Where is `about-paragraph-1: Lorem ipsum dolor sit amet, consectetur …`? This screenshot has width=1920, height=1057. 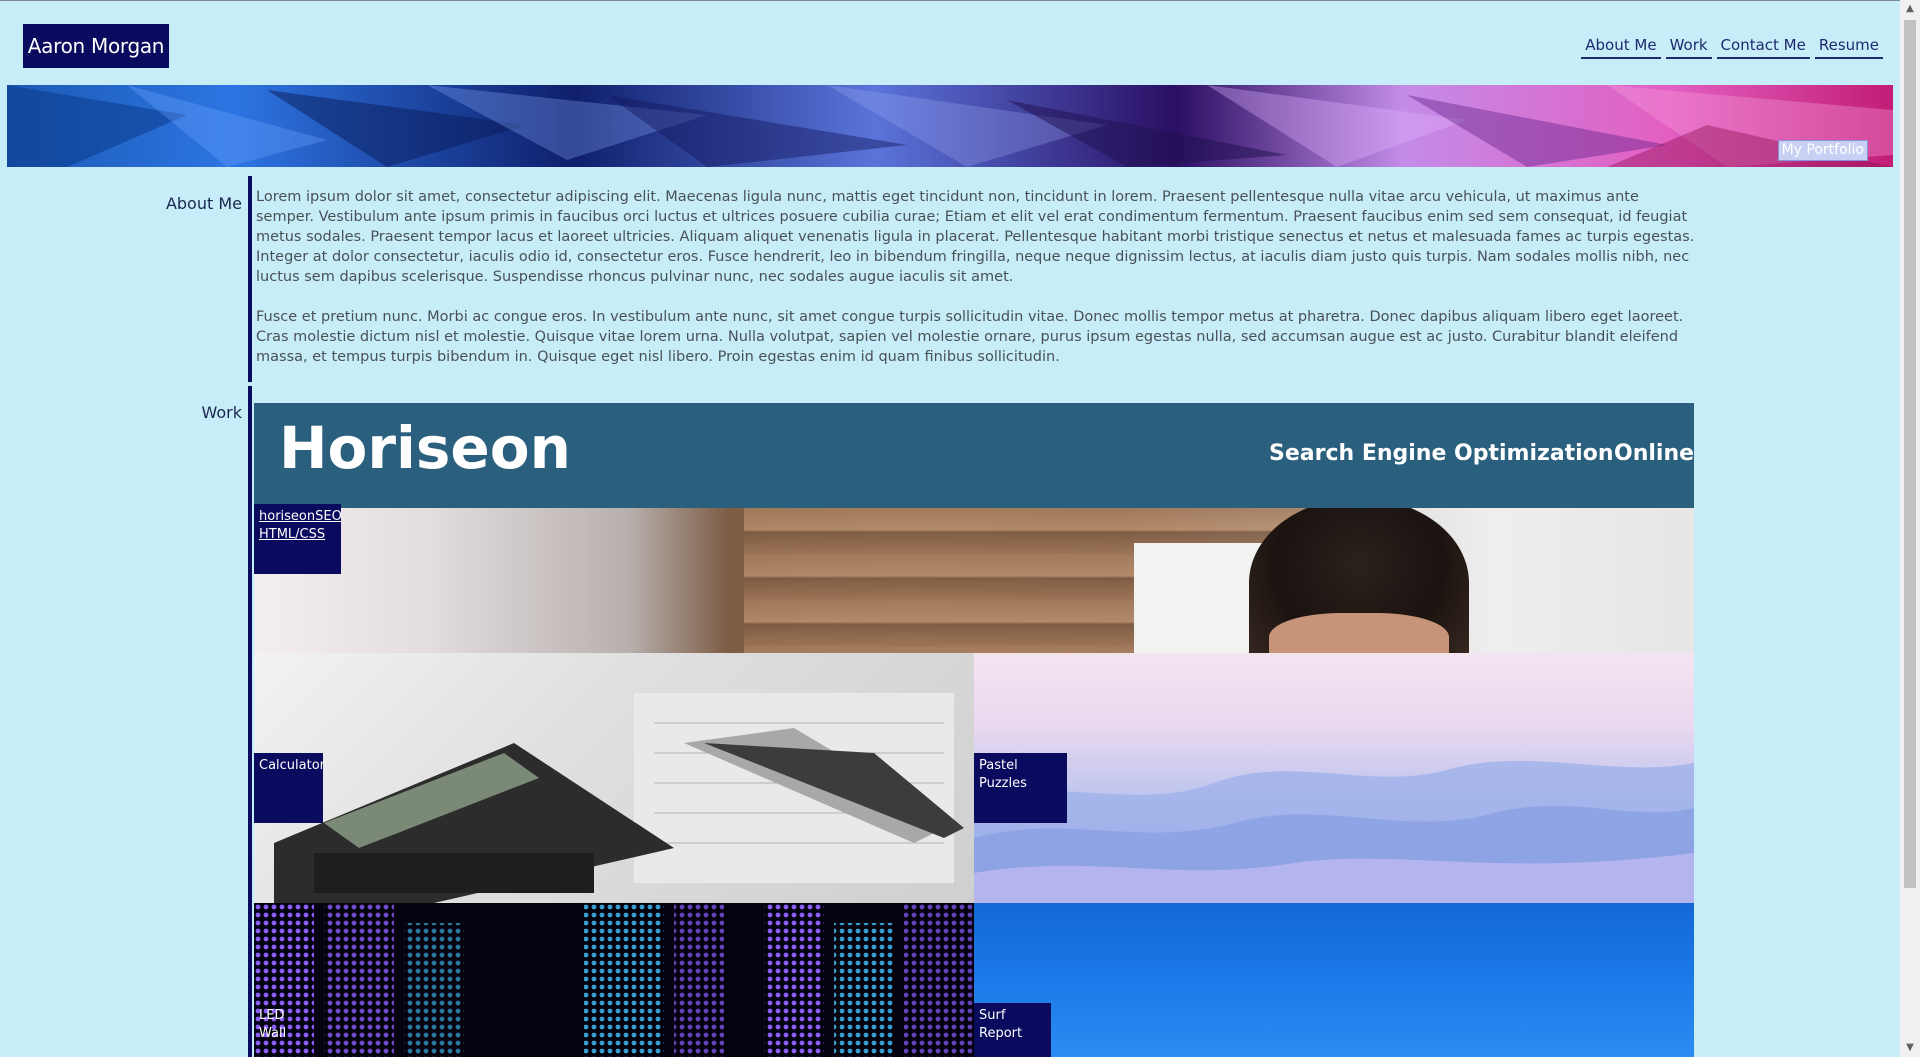 about-paragraph-1: Lorem ipsum dolor sit amet, consectetur … is located at coordinates (975, 237).